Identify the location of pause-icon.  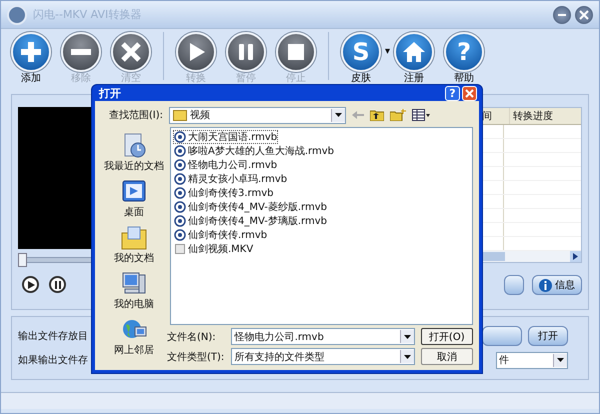
(58, 284).